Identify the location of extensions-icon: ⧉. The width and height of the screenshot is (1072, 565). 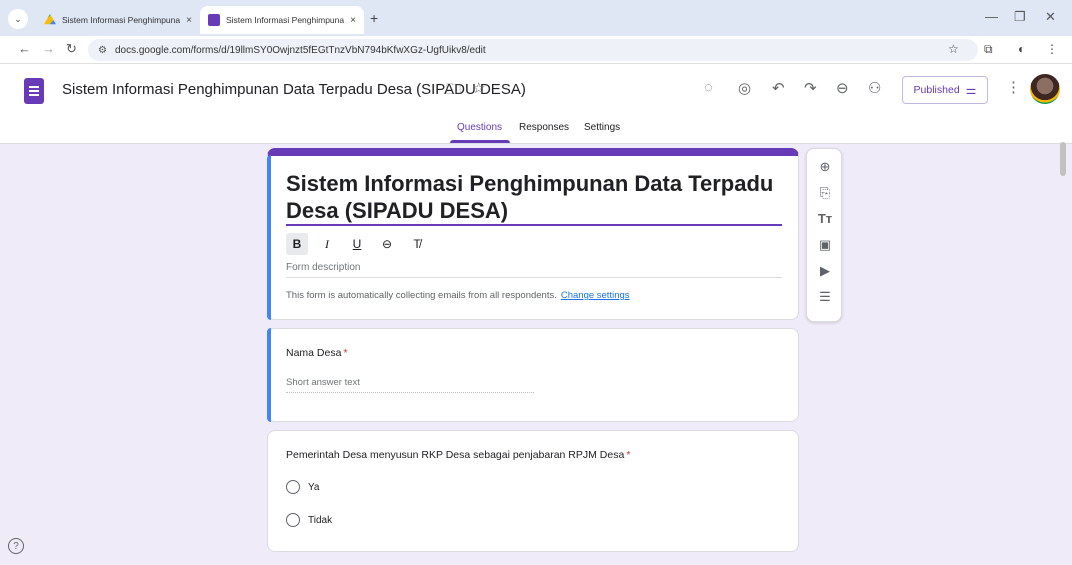
(988, 49).